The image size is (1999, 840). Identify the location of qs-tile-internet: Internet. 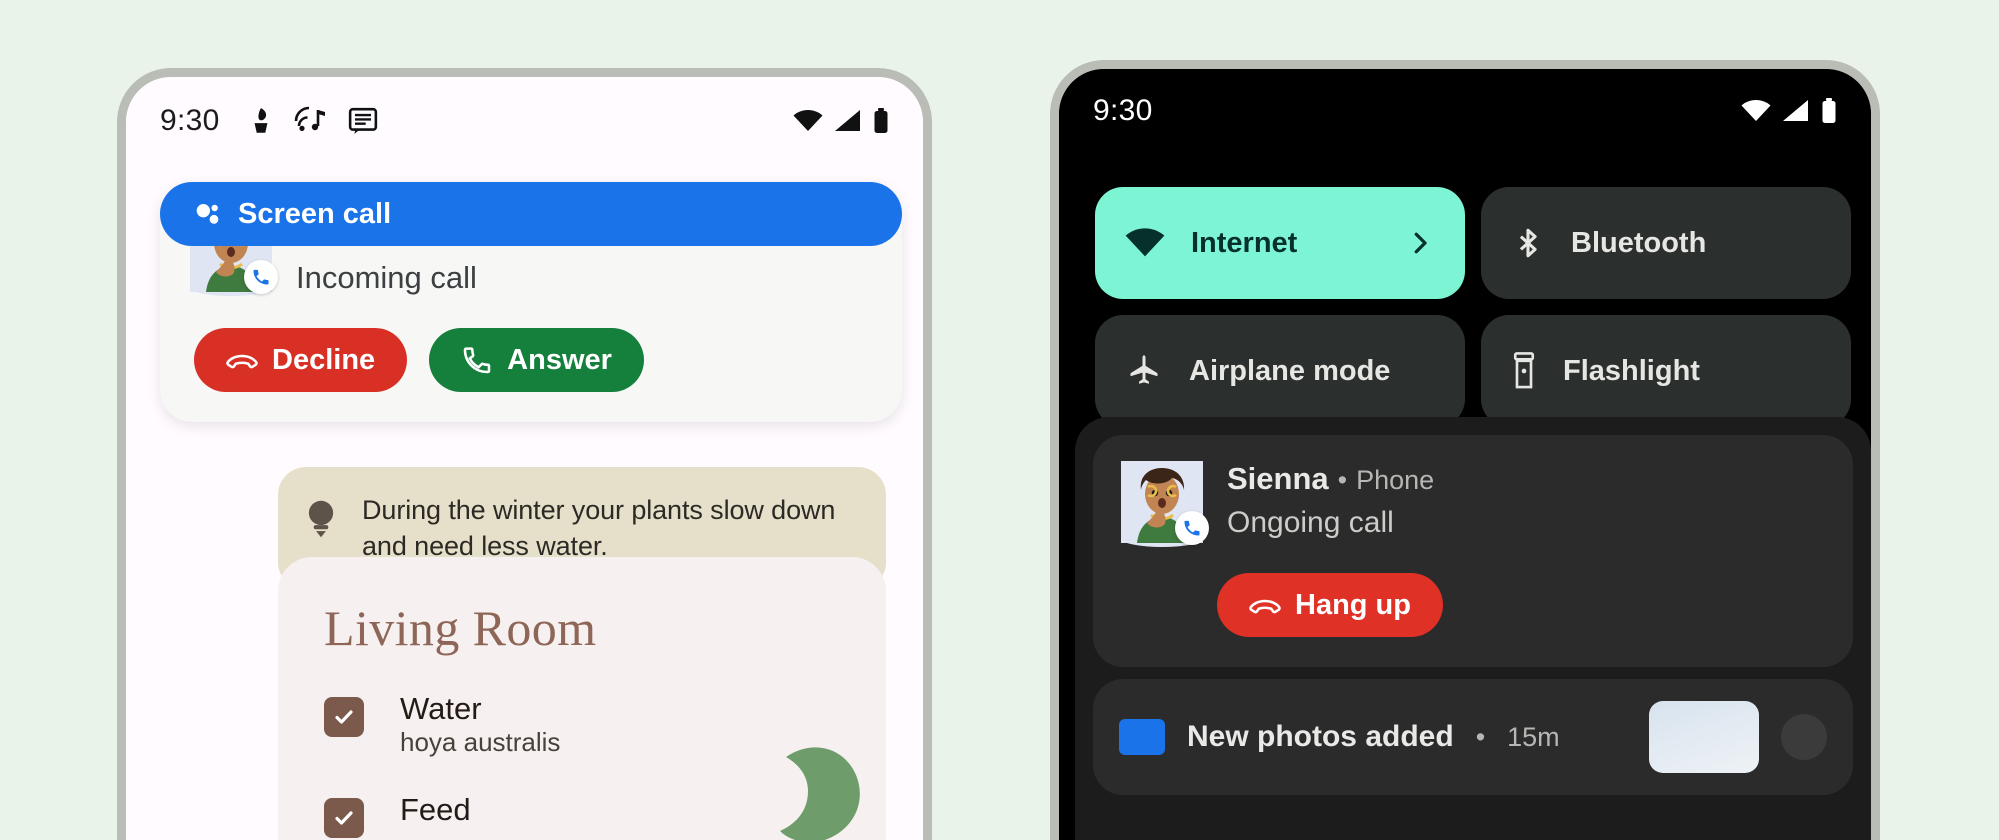
(1280, 243).